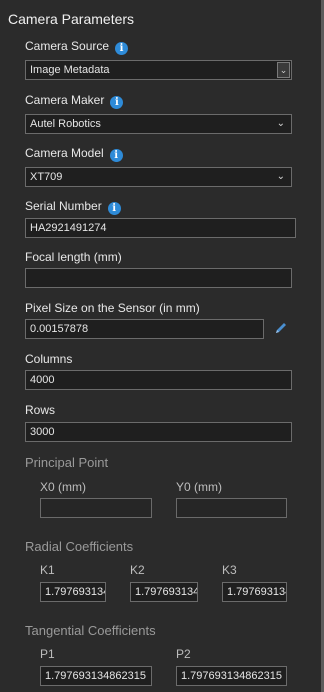 The height and width of the screenshot is (692, 324). What do you see at coordinates (64, 153) in the screenshot?
I see `camera-model-label: Camera Model` at bounding box center [64, 153].